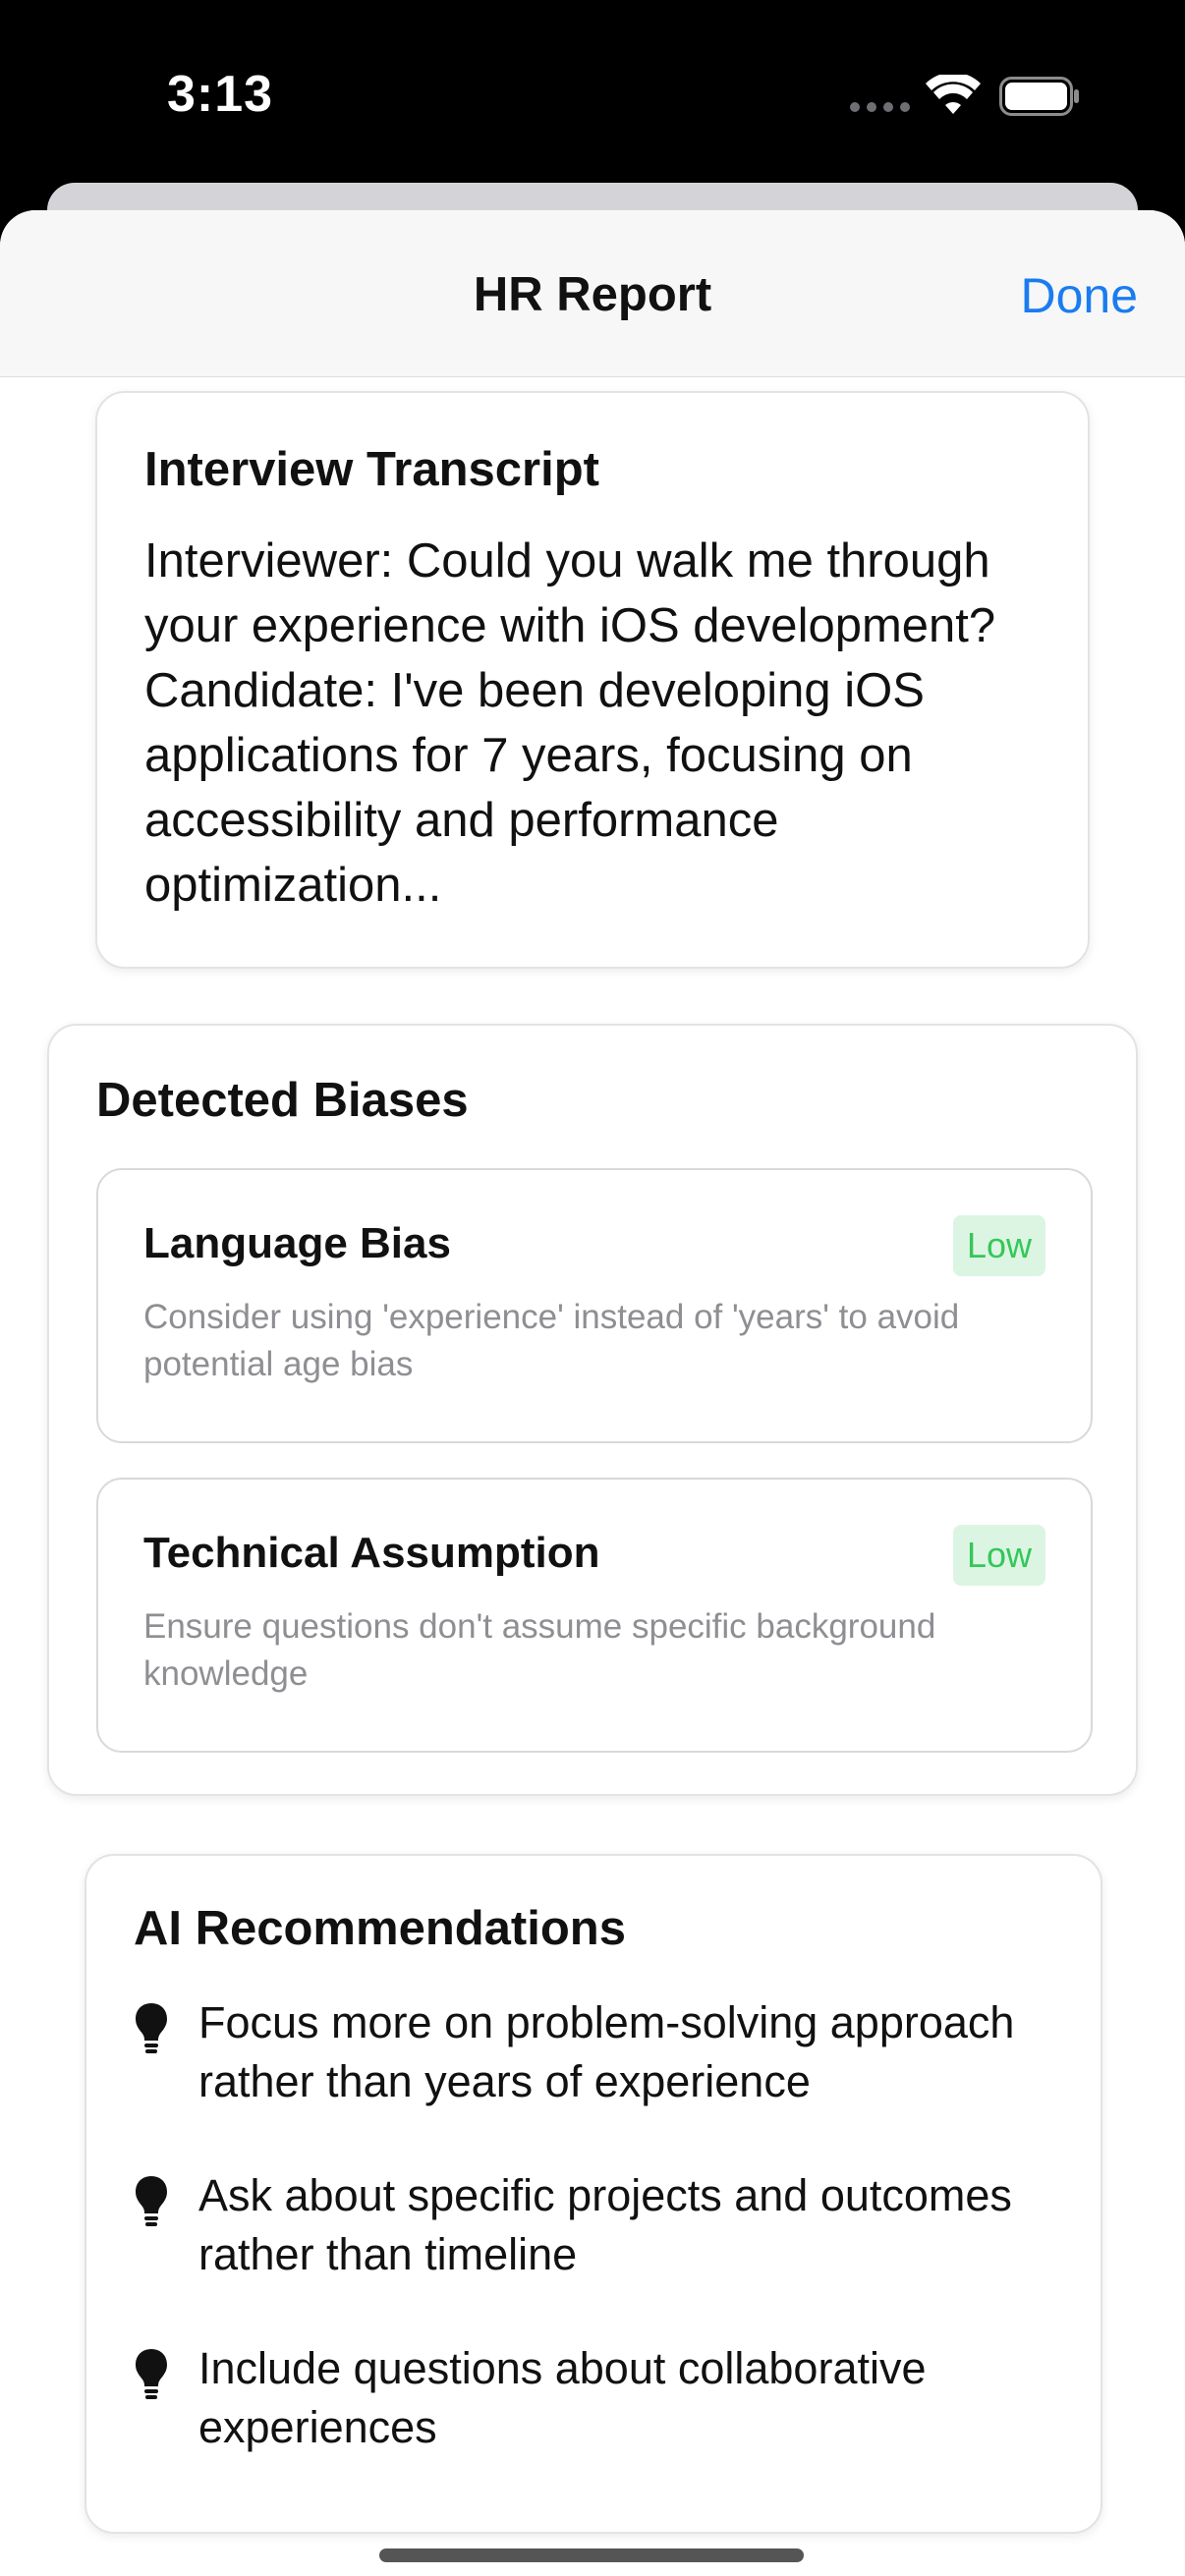 The height and width of the screenshot is (2576, 1185). What do you see at coordinates (592, 93) in the screenshot?
I see `status-bar: 3:13` at bounding box center [592, 93].